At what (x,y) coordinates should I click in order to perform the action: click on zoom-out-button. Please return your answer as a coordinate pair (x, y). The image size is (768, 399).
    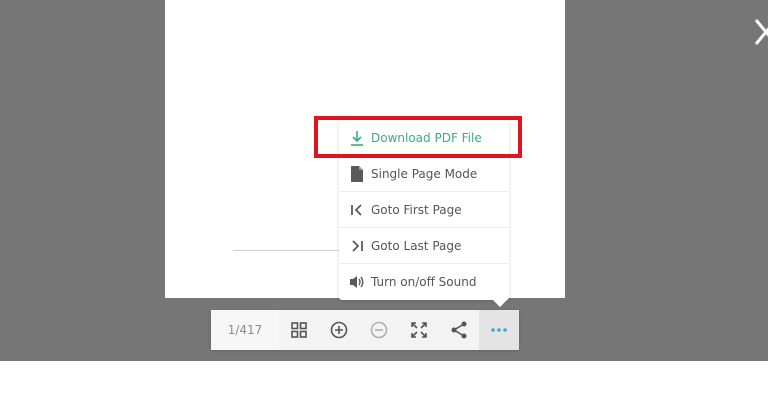
    Looking at the image, I should click on (379, 330).